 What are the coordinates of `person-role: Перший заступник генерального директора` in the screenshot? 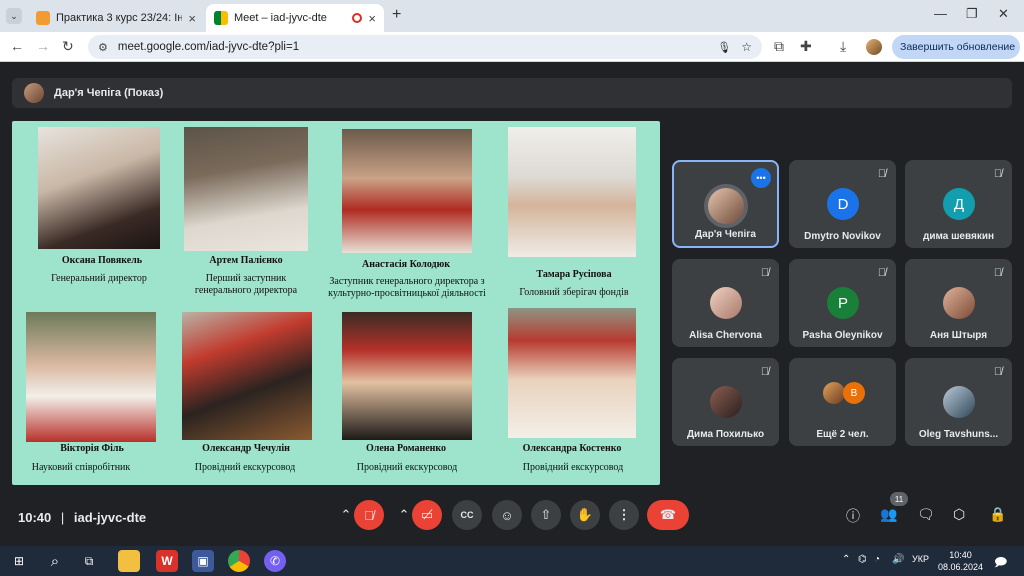 It's located at (246, 284).